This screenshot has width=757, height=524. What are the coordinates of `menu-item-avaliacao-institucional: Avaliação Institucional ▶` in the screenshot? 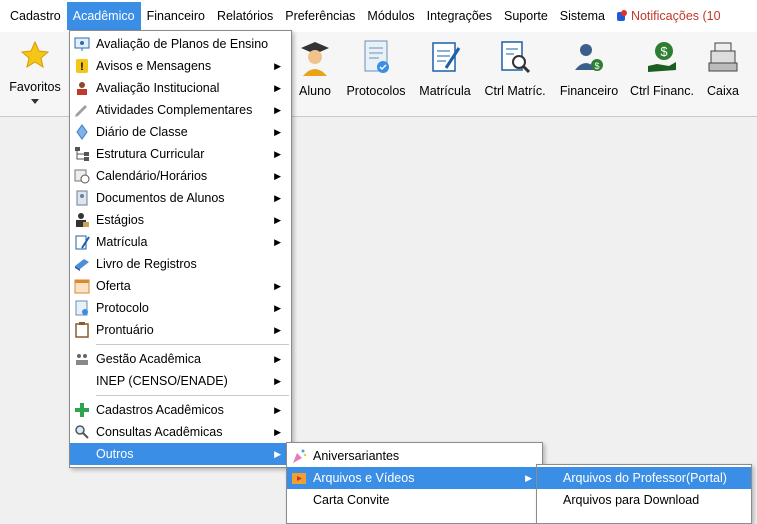 It's located at (180, 88).